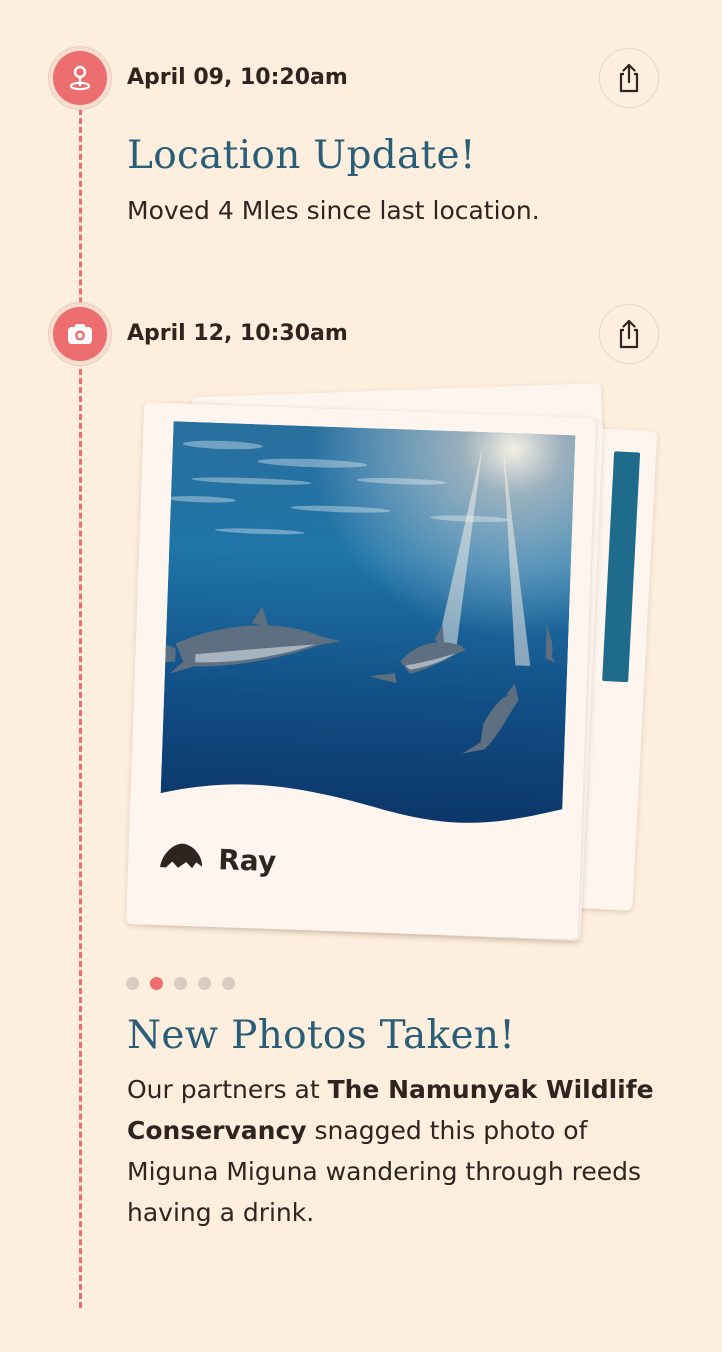  Describe the element at coordinates (301, 155) in the screenshot. I see `entry-title: Location Update!` at that location.